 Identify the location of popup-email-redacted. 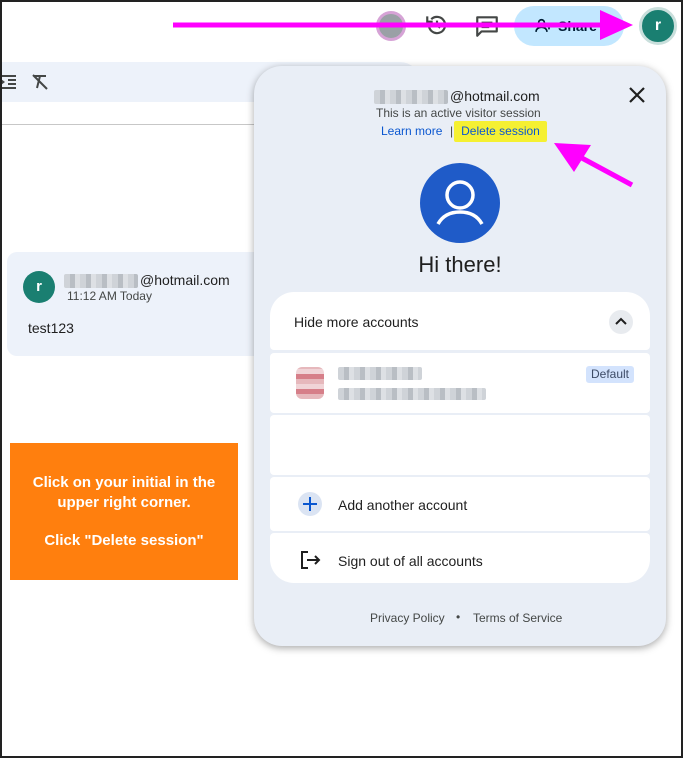
(411, 97).